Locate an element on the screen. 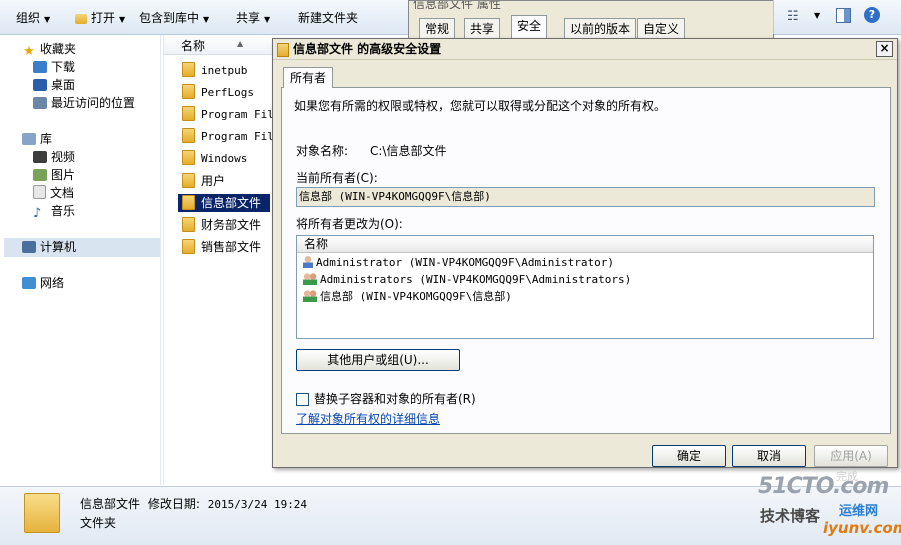  change-owner-label: 将所有者更改为(O): is located at coordinates (349, 224).